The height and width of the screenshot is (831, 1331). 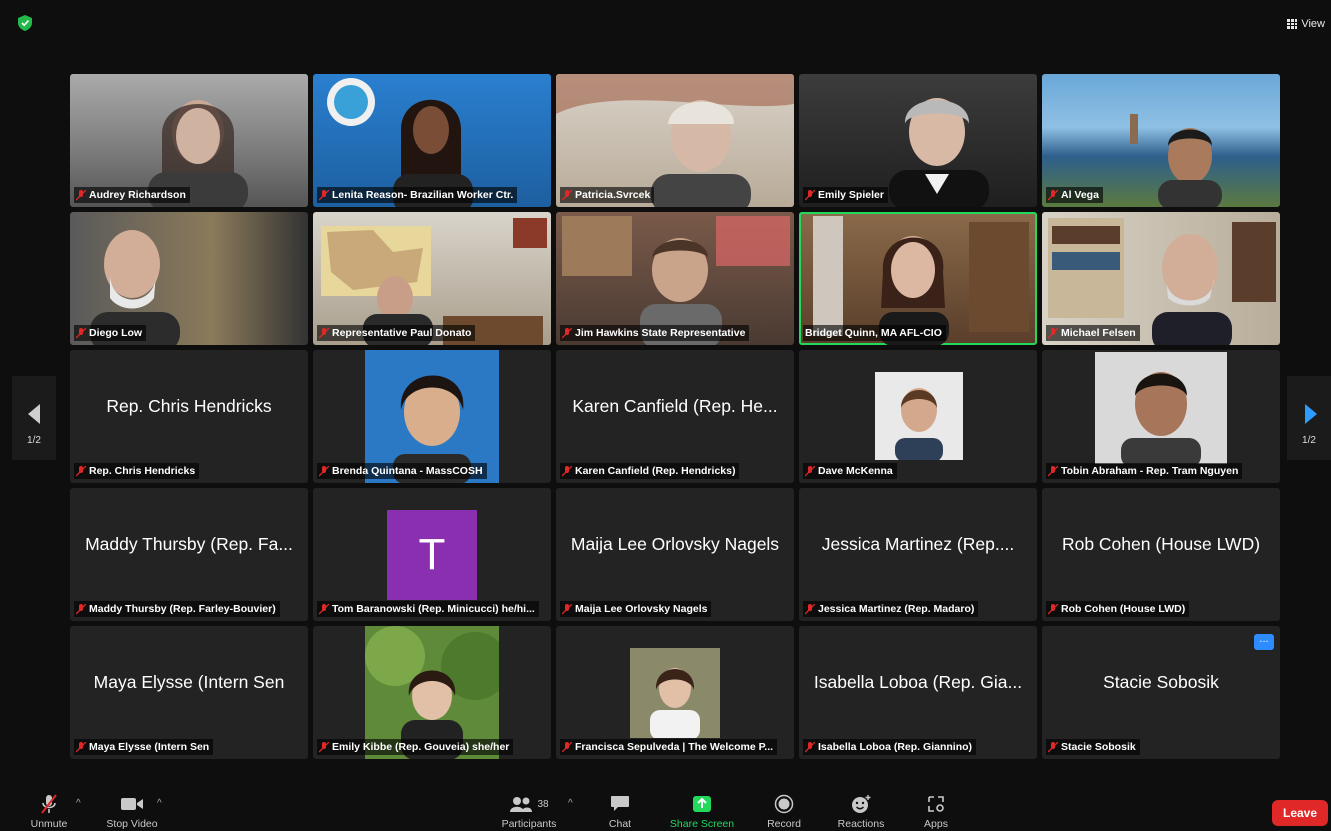 What do you see at coordinates (675, 140) in the screenshot?
I see `video-tile: Patricia.Svrcek` at bounding box center [675, 140].